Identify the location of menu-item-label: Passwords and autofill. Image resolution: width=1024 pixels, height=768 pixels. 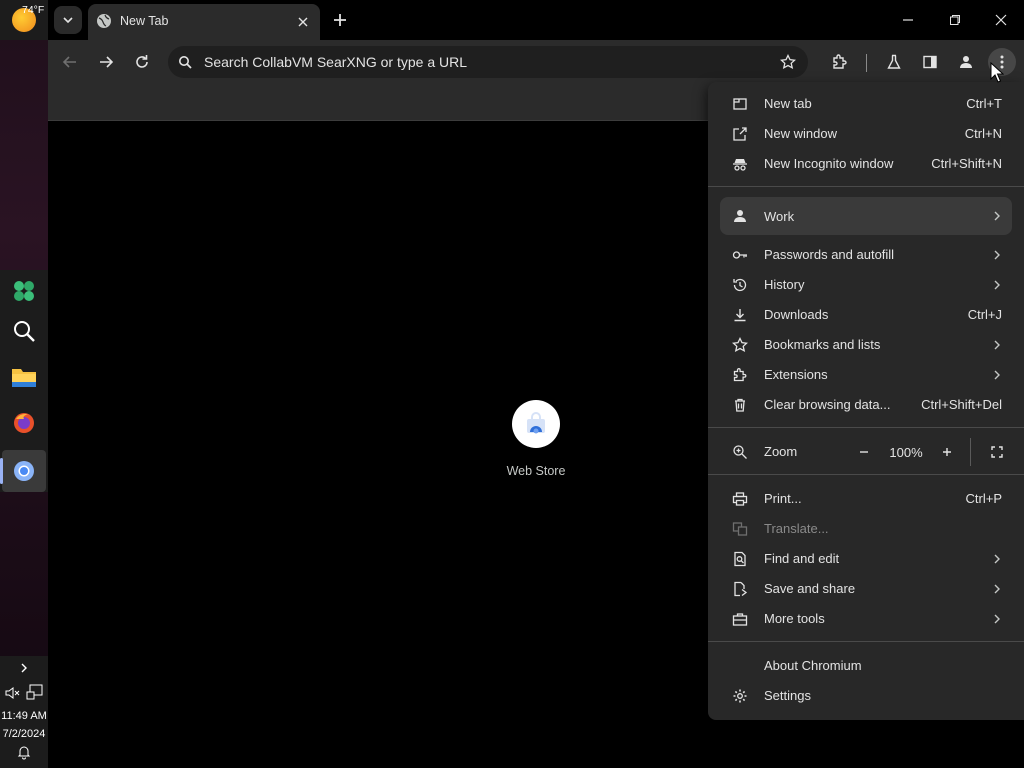
(829, 254).